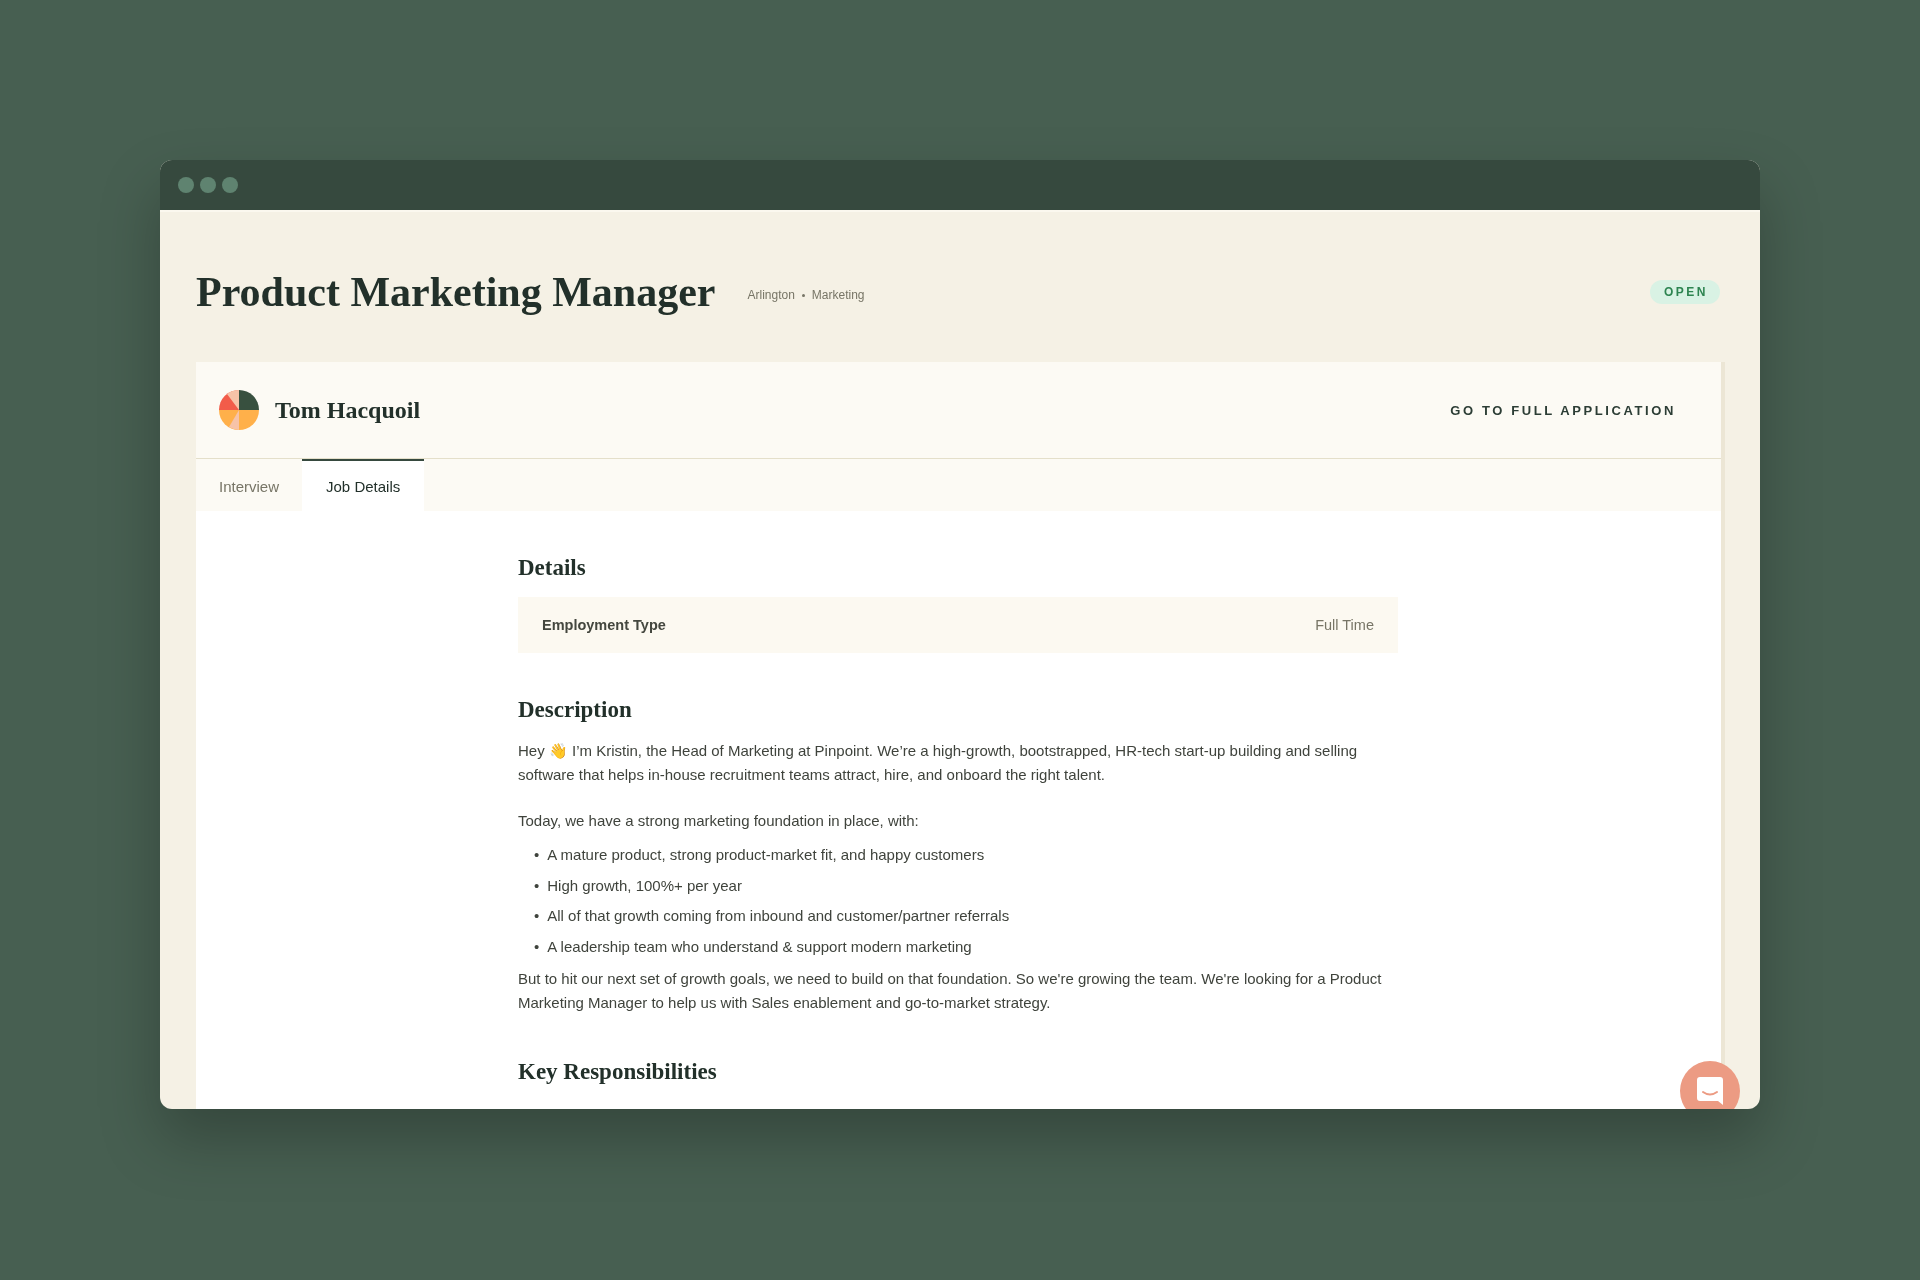 The height and width of the screenshot is (1280, 1920). Describe the element at coordinates (938, 763) in the screenshot. I see `description-paragraph: Hey 👋 I’m Kristin, the Head of Marketing at Pinpoint. We’re a high-growth, bootstrapped, HR-tech start-up building and selling software that helps in-house recruitment teams attract, hire, and onboard the right talent.` at that location.